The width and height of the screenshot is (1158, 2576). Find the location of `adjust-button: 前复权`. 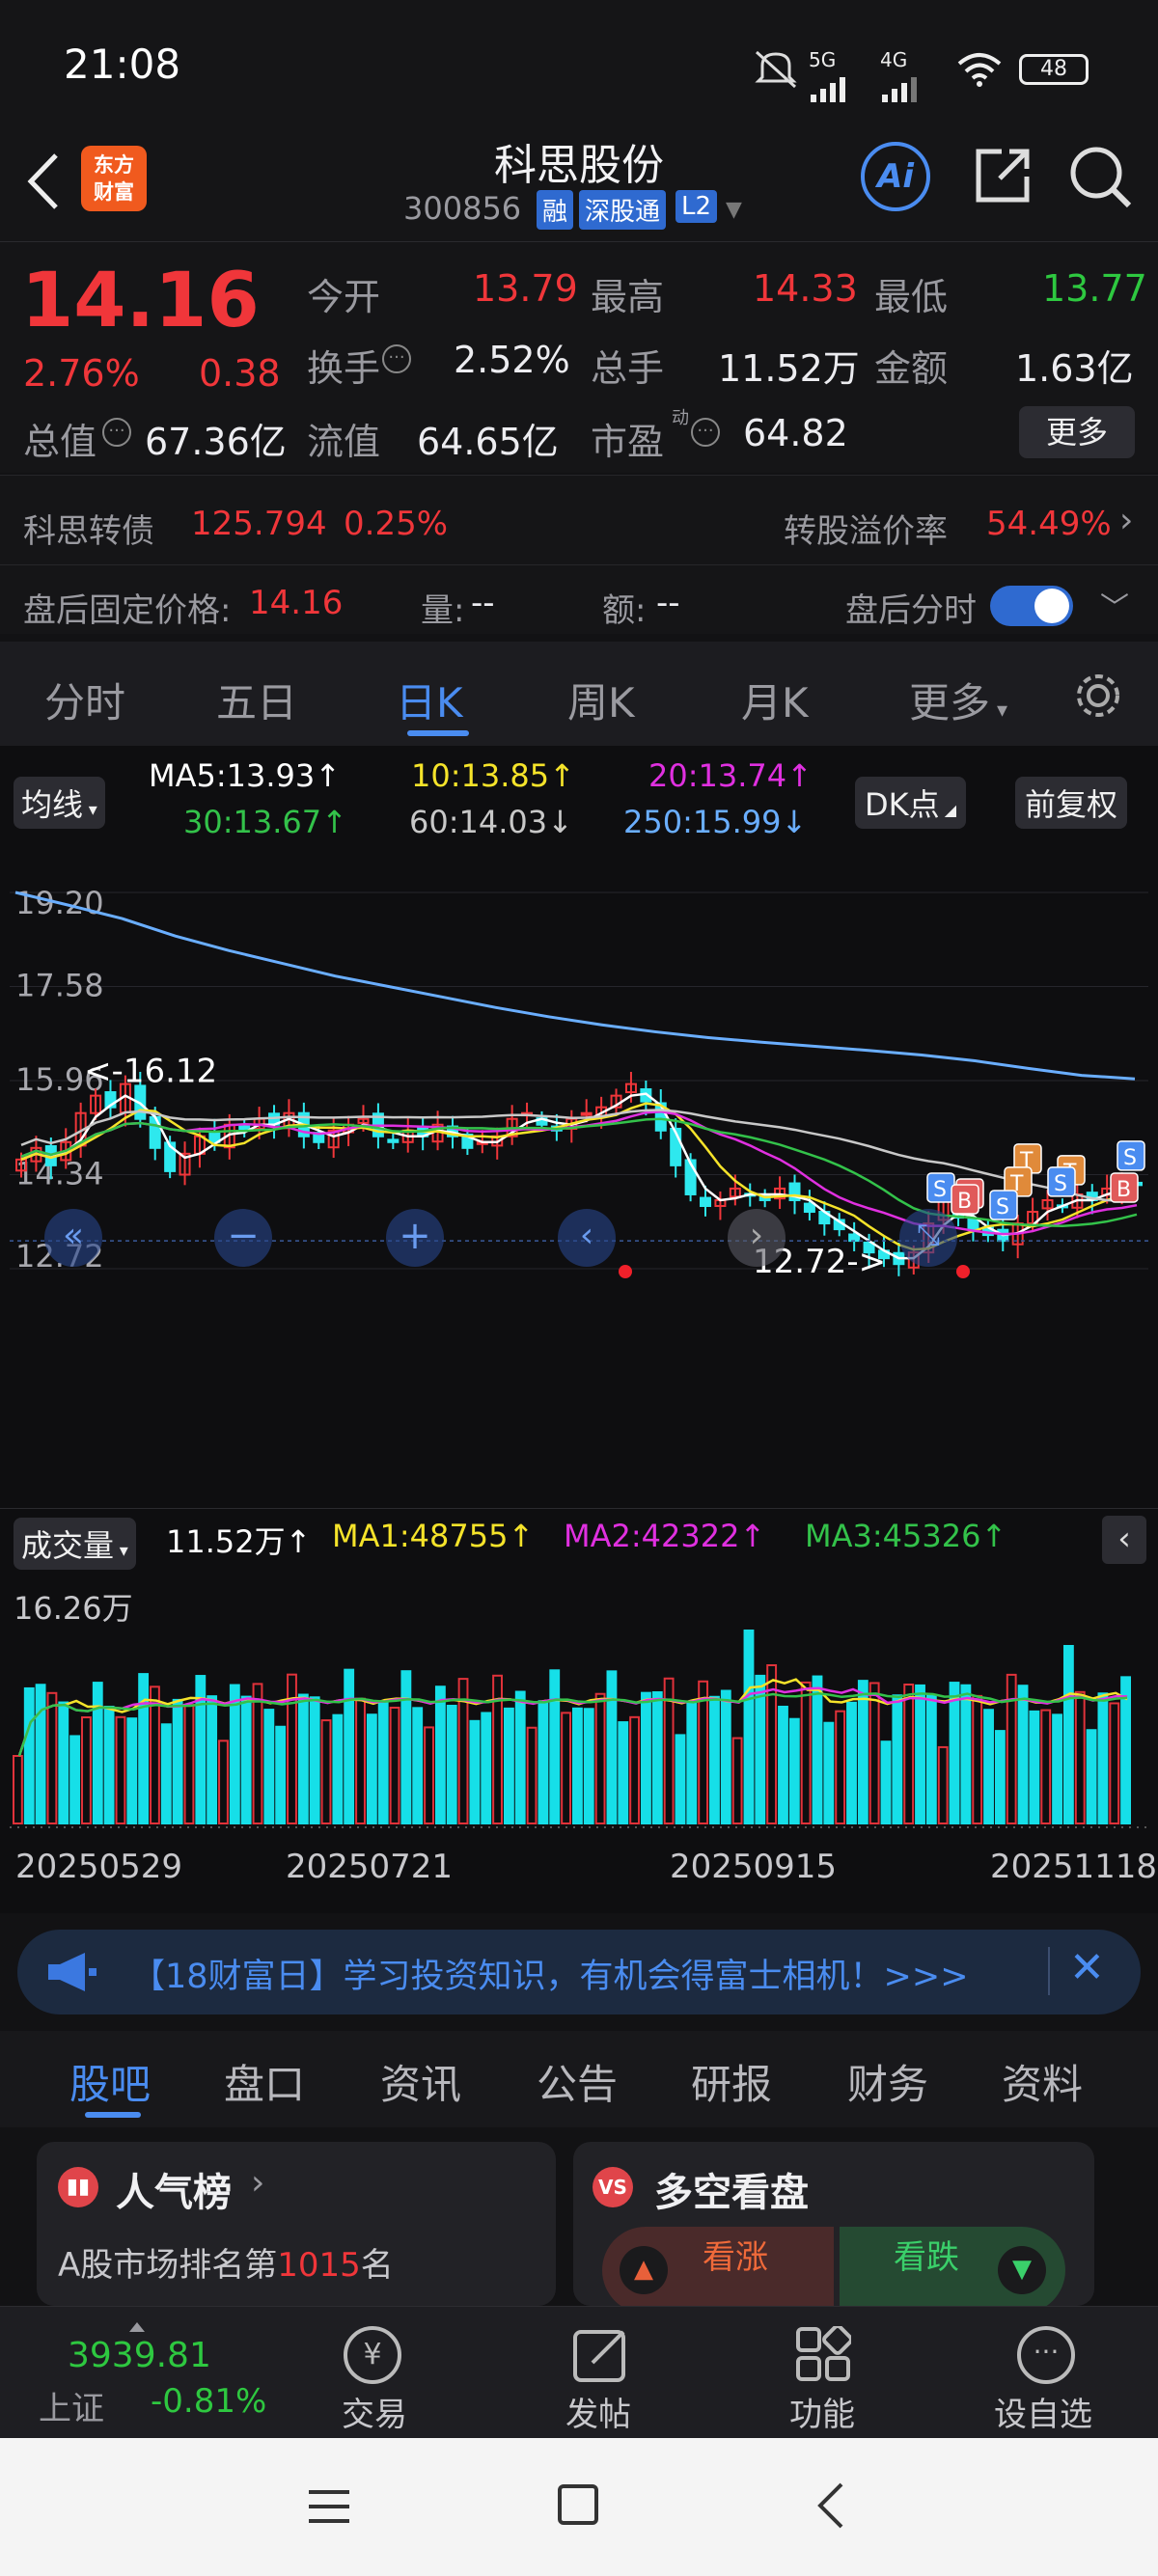

adjust-button: 前复权 is located at coordinates (1071, 803).